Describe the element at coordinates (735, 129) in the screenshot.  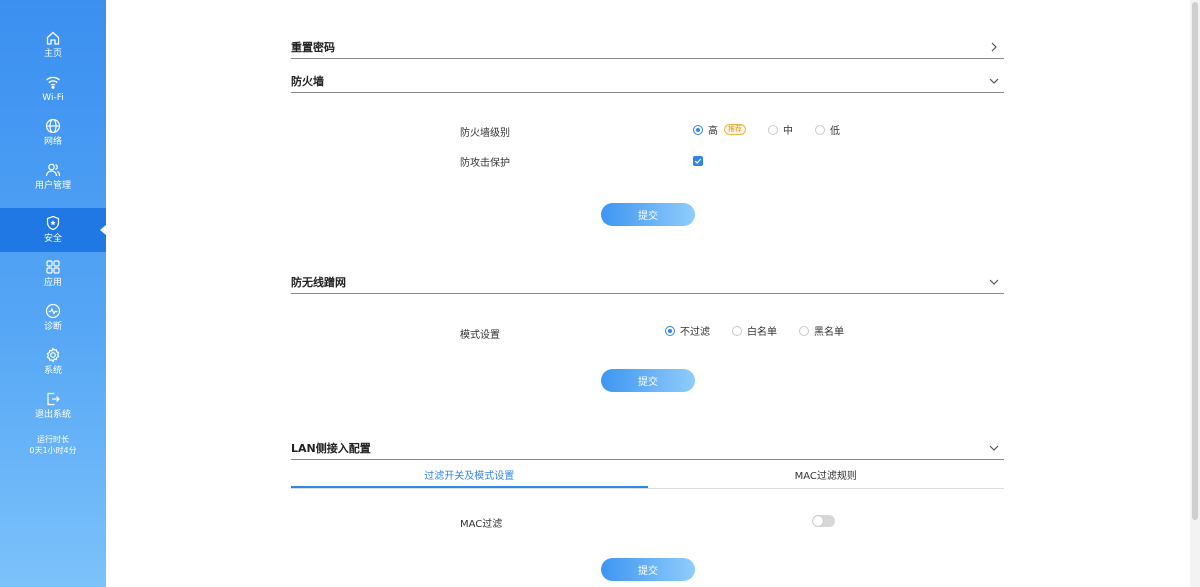
I see `recommend-badge: 推荐` at that location.